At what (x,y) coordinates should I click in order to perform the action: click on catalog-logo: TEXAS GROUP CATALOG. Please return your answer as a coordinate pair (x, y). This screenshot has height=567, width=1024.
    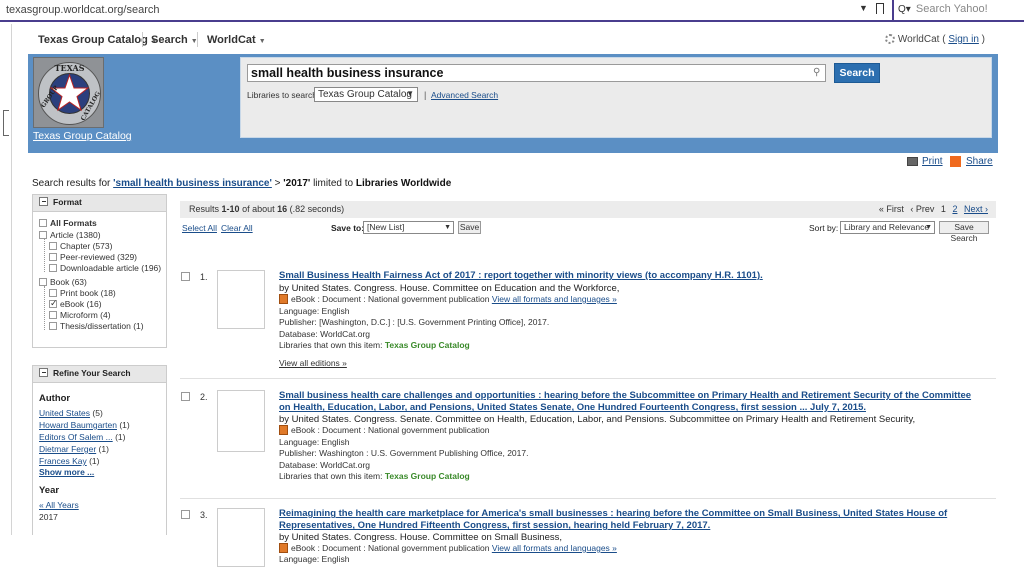
    Looking at the image, I should click on (68, 92).